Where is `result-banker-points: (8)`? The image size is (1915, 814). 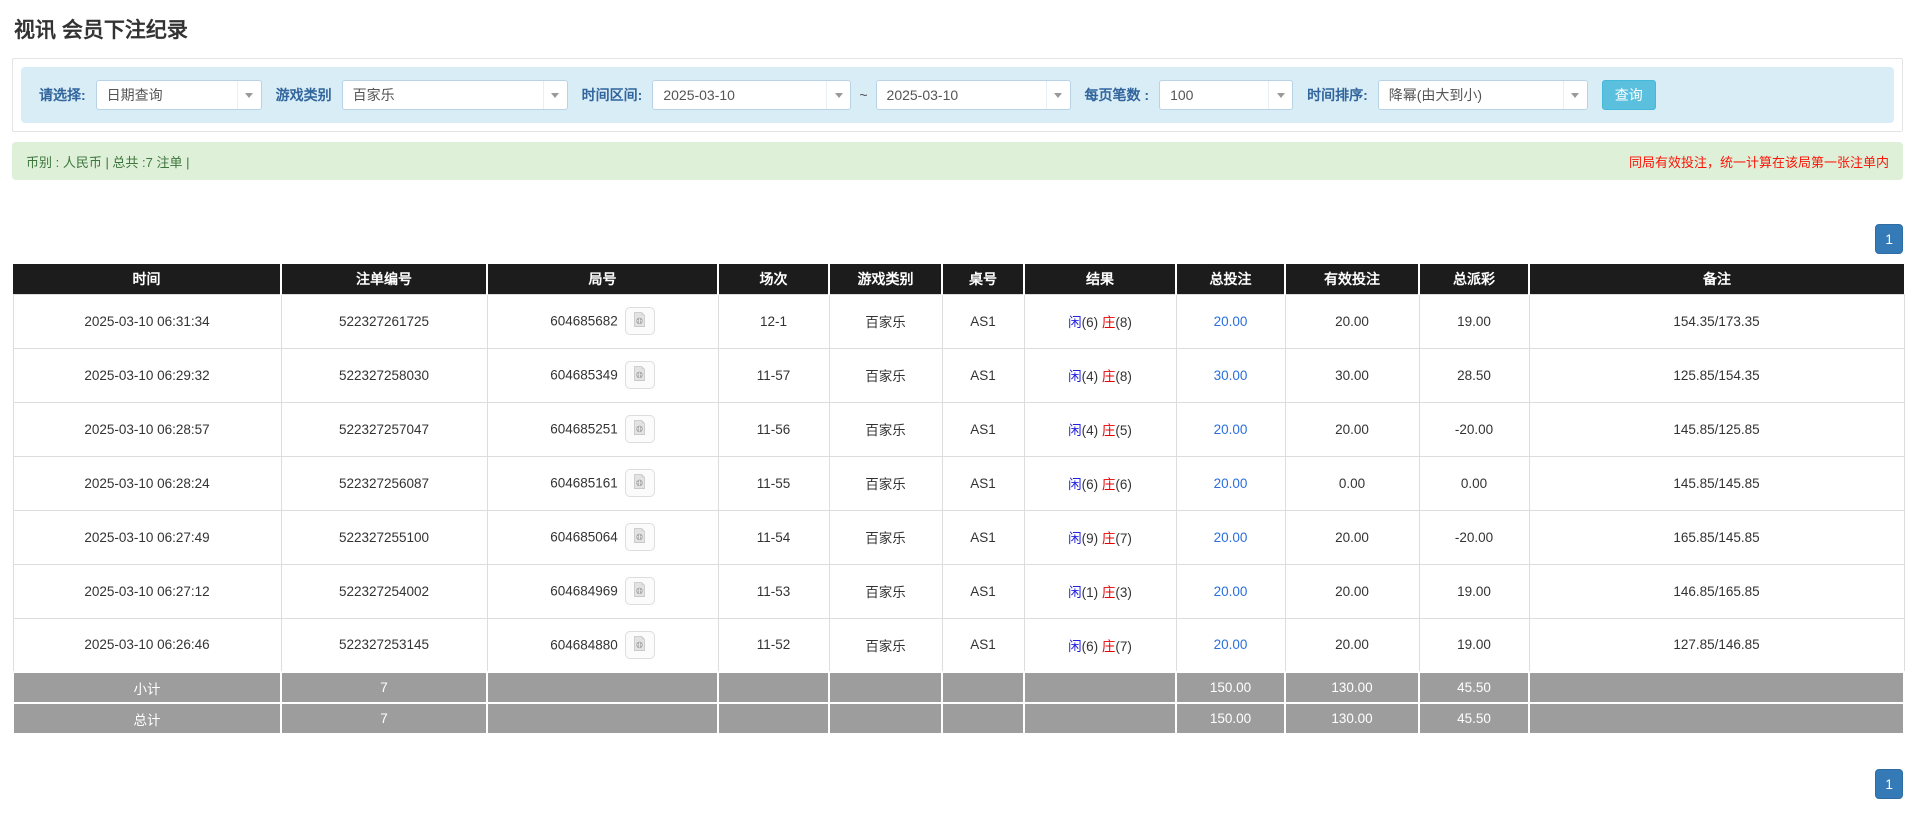
result-banker-points: (8) is located at coordinates (1123, 376).